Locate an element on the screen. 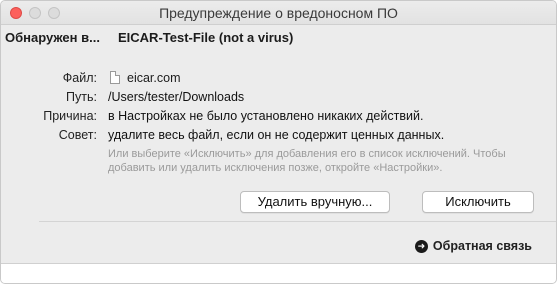 The width and height of the screenshot is (559, 286). document-icon is located at coordinates (115, 77).